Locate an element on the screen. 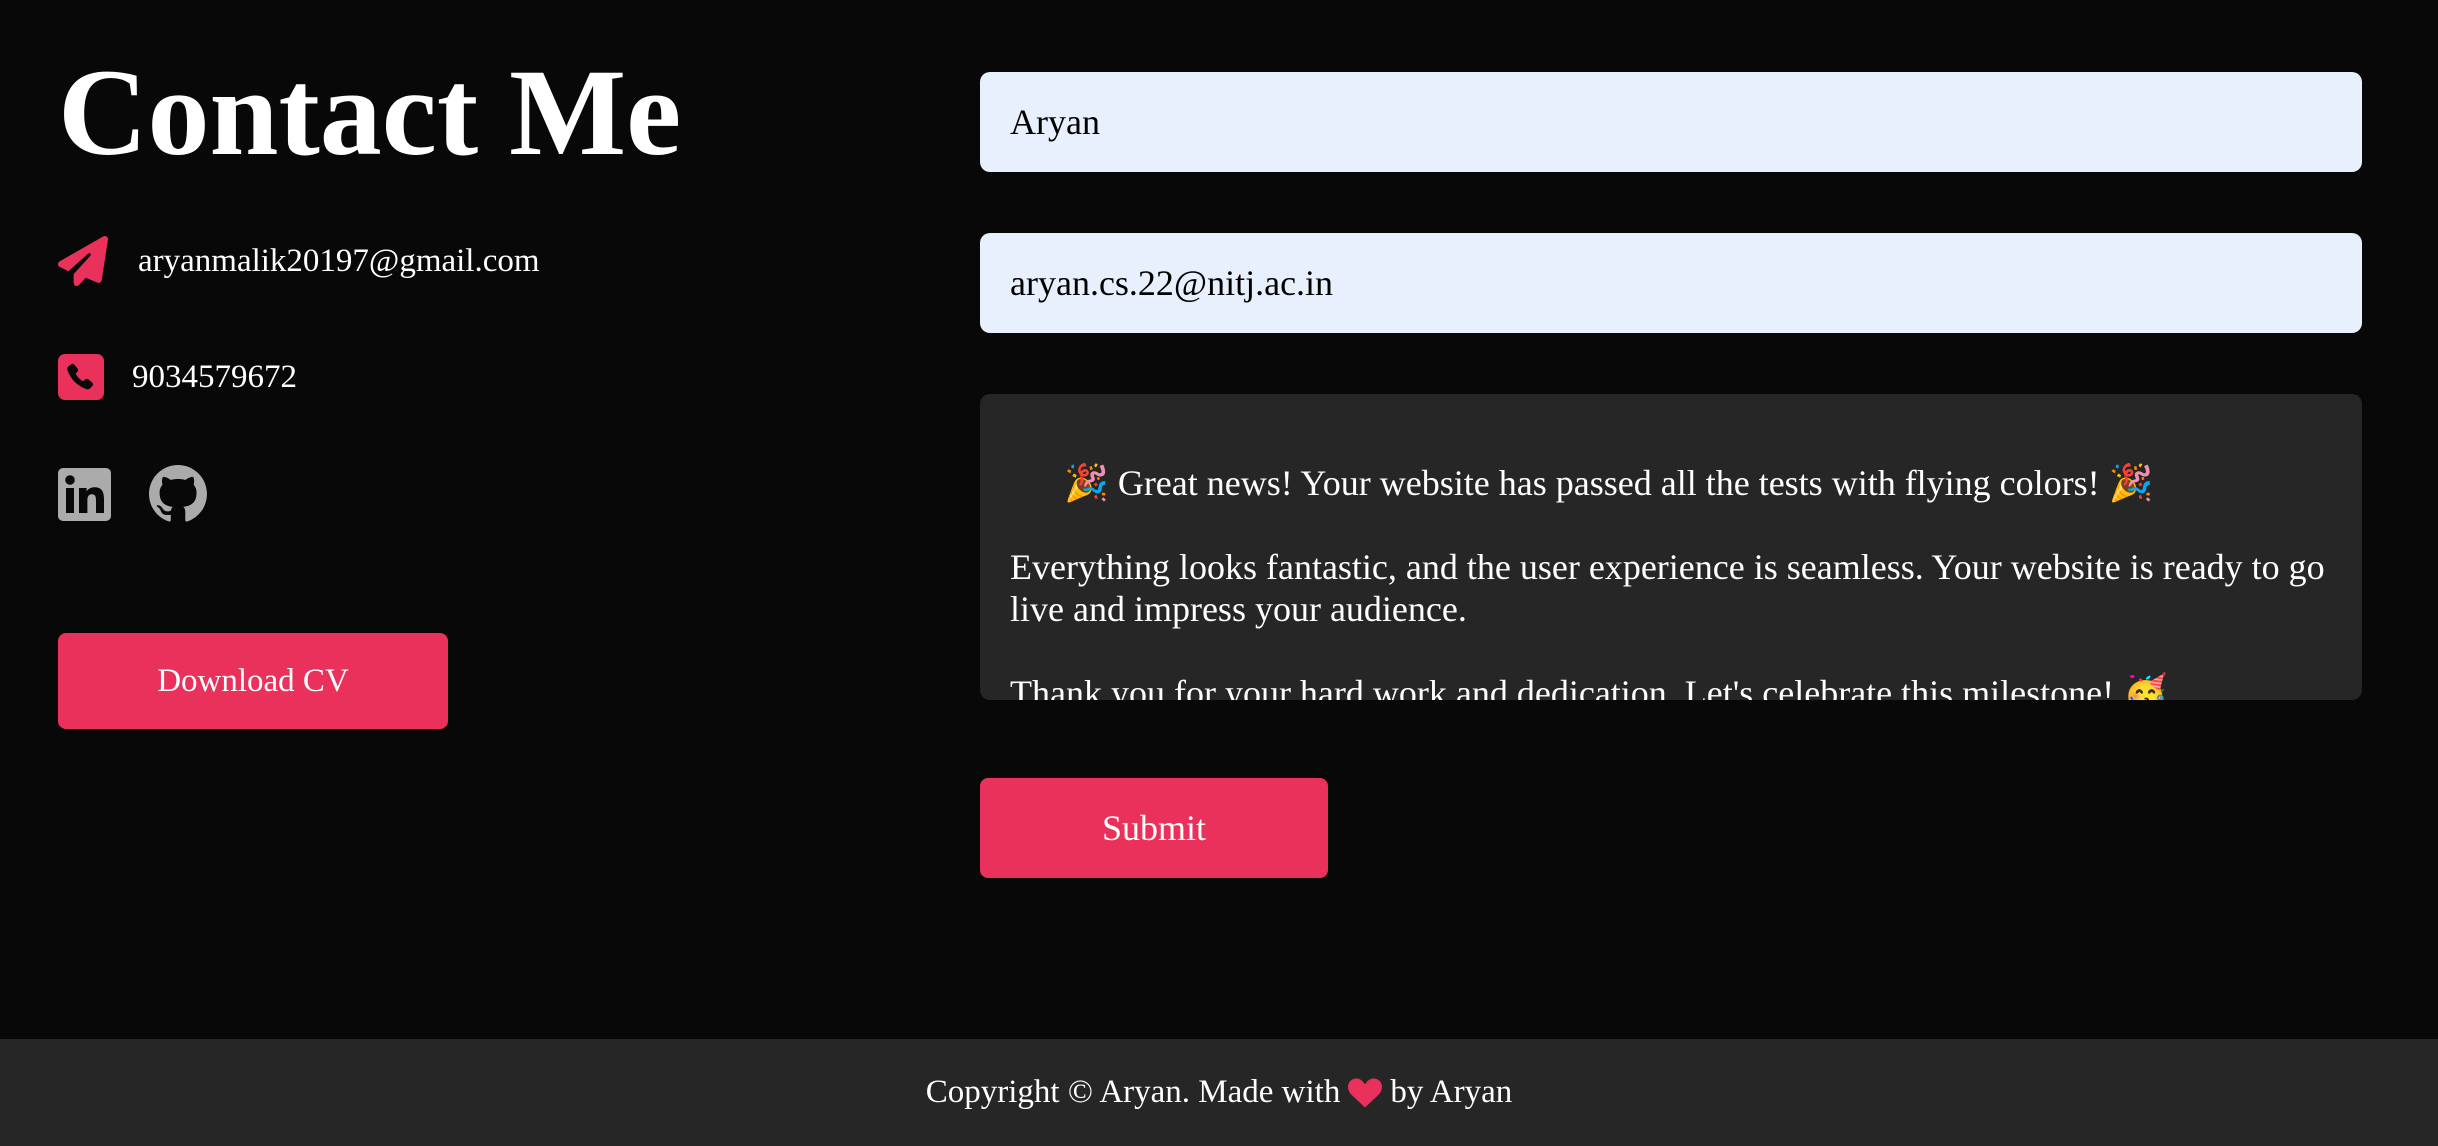 The height and width of the screenshot is (1146, 2438). github-icon is located at coordinates (178, 496).